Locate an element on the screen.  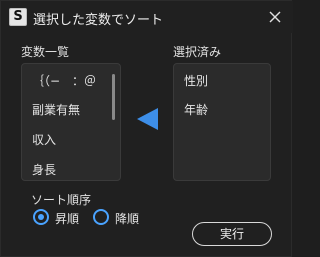
move-to-left-button is located at coordinates (147, 119).